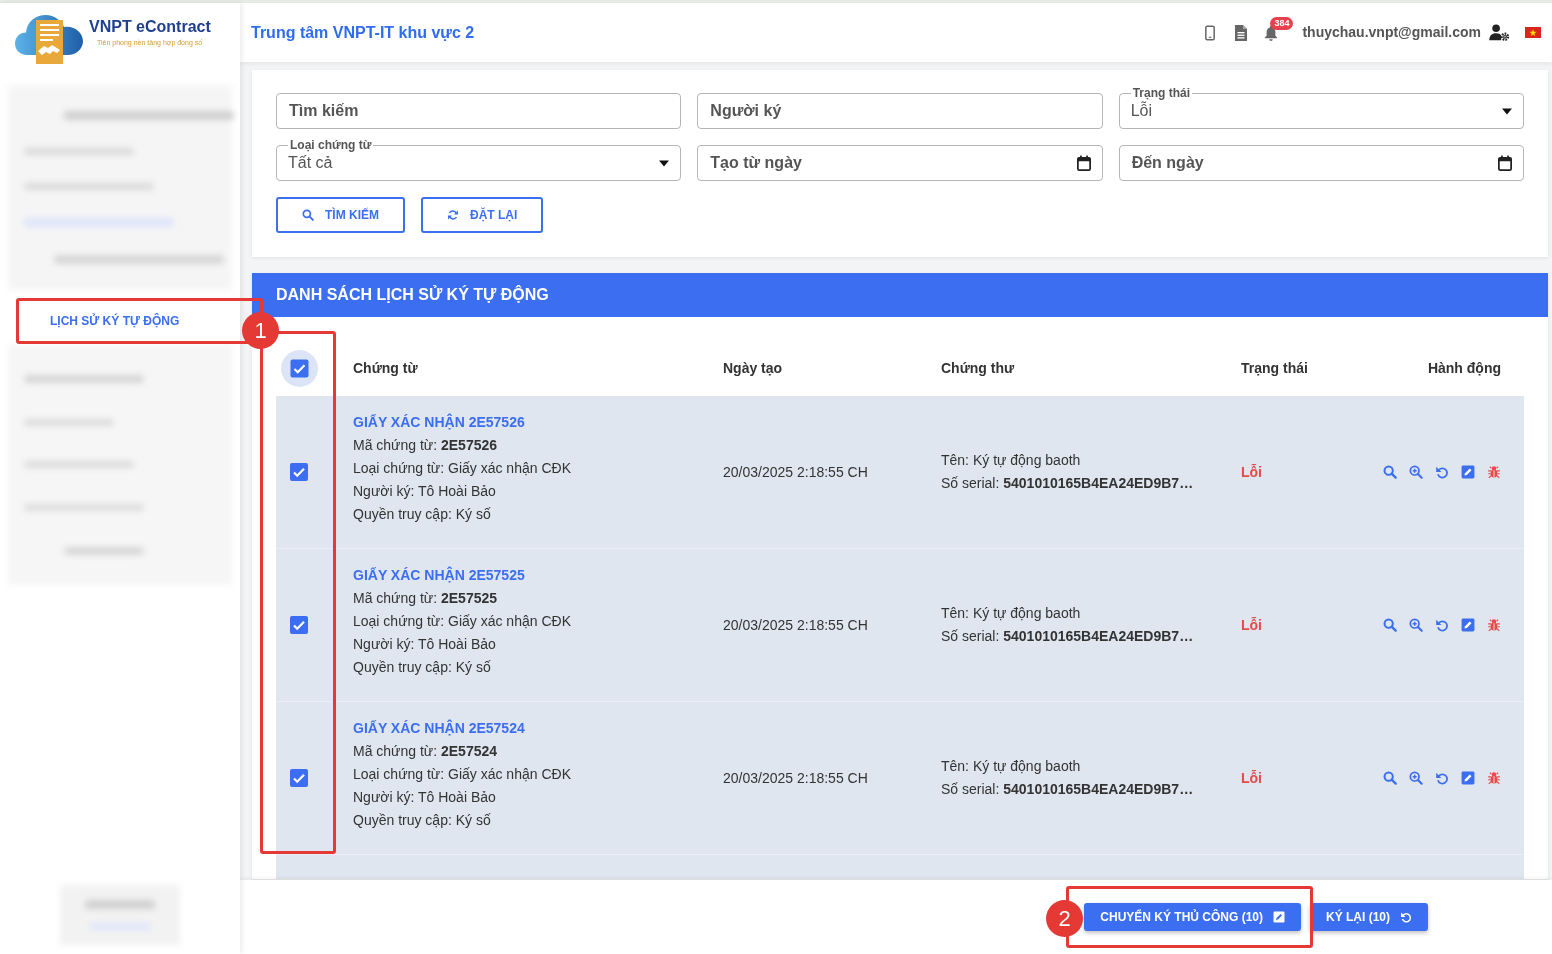 This screenshot has width=1552, height=954. Describe the element at coordinates (978, 368) in the screenshot. I see `column-header: Chứng thư` at that location.